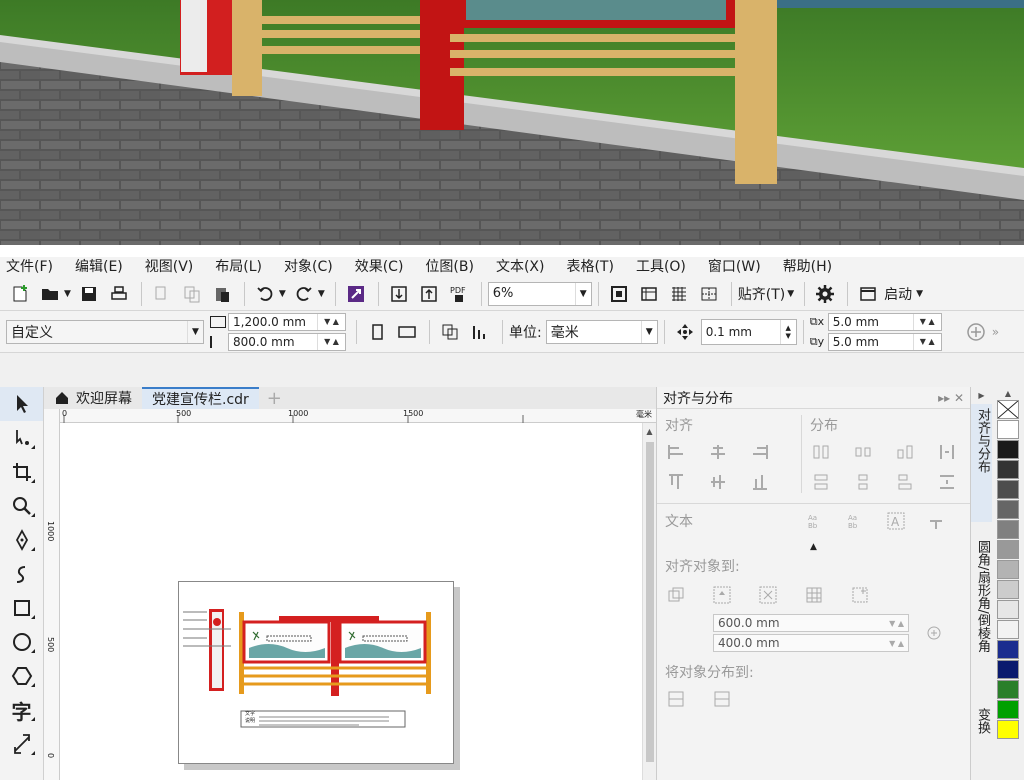 Image resolution: width=1024 pixels, height=780 pixels. I want to click on distribute-middle-icon, so click(863, 482).